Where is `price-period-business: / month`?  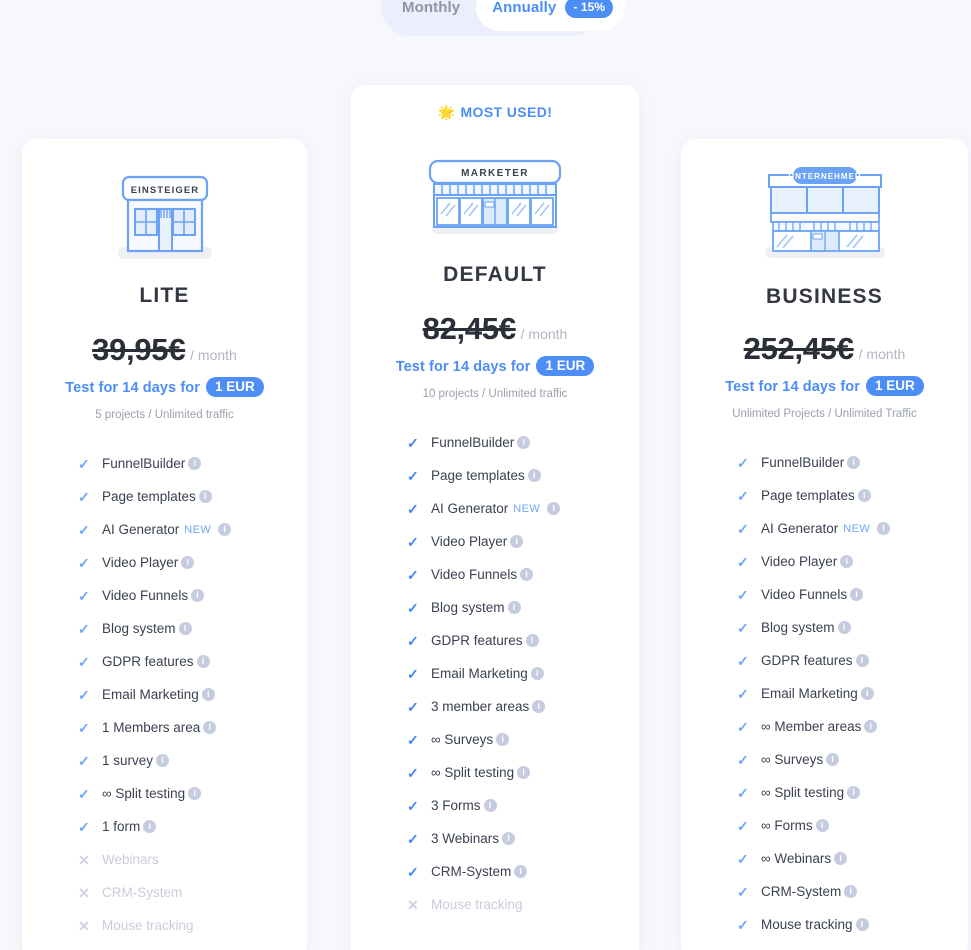 price-period-business: / month is located at coordinates (882, 354).